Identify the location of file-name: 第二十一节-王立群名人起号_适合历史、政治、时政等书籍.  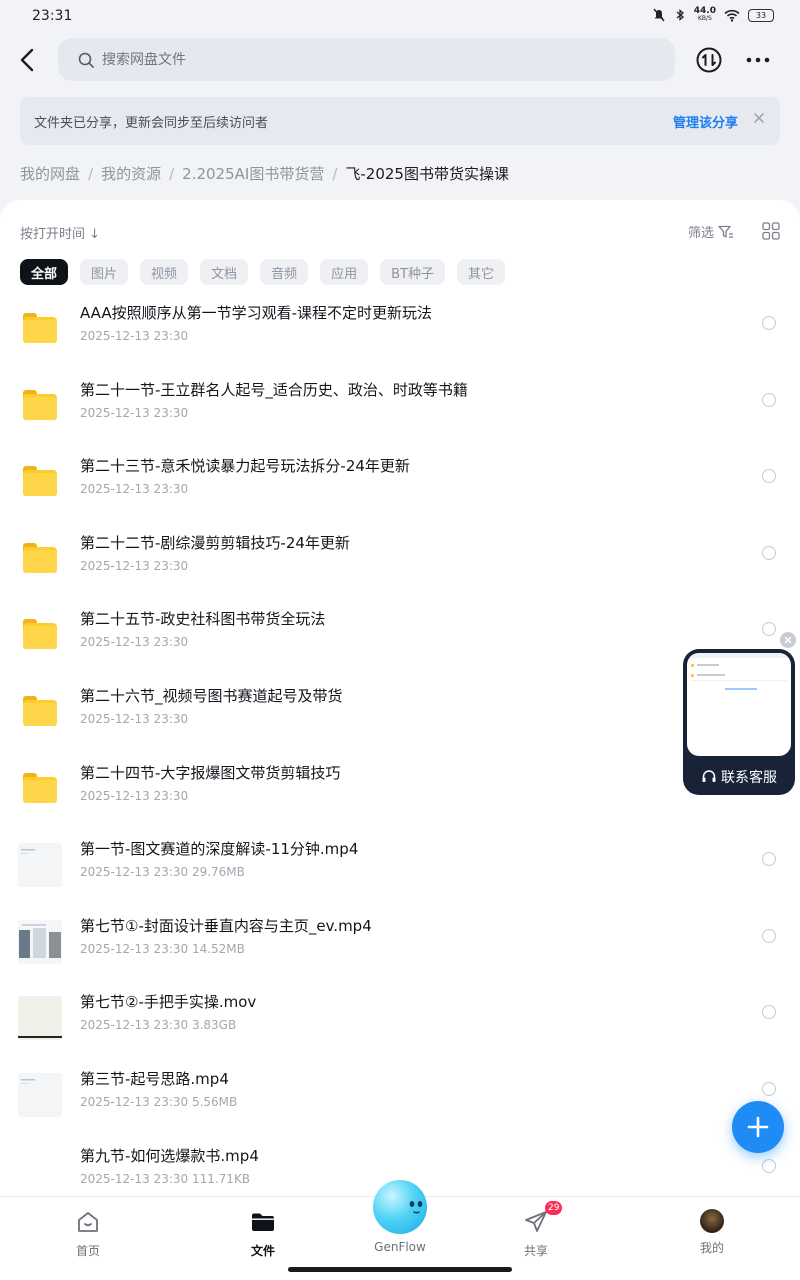
(274, 389).